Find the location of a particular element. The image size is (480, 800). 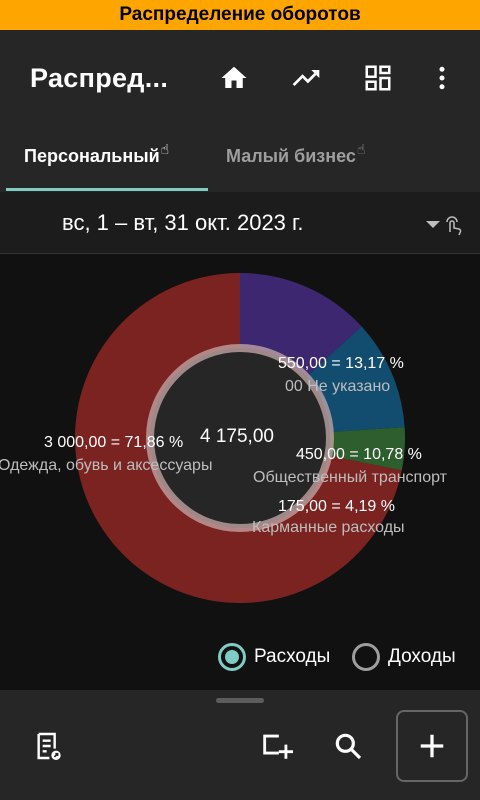

income-radio is located at coordinates (366, 657).